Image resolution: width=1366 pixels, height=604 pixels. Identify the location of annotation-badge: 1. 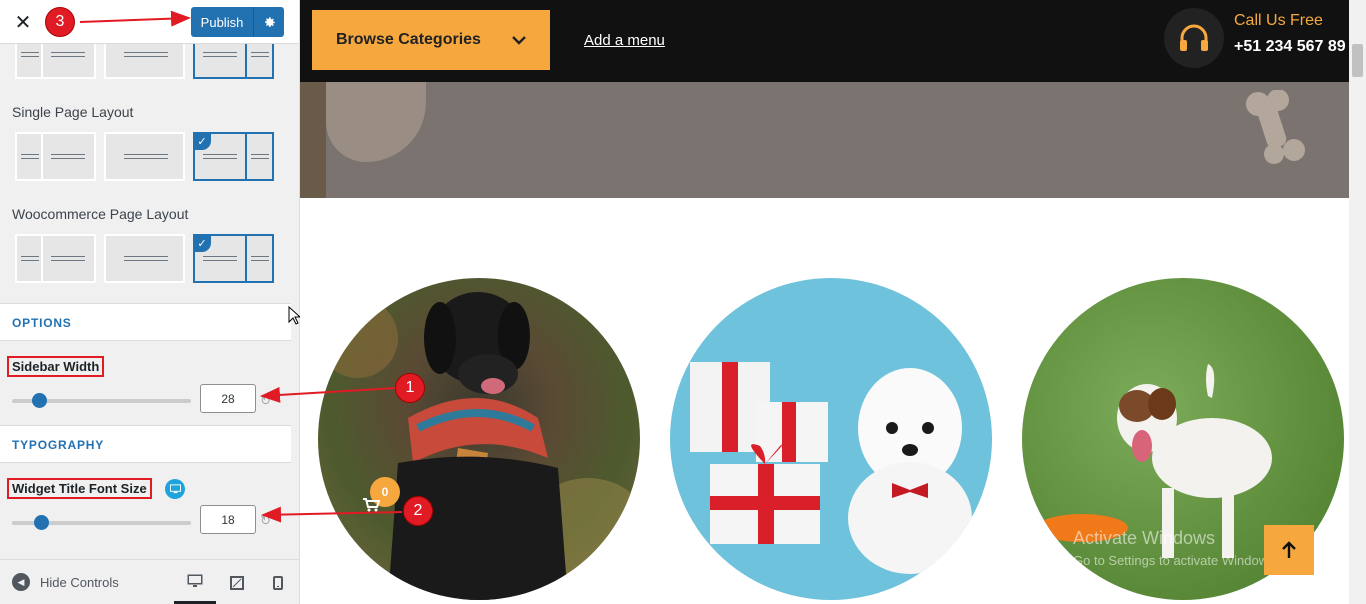
(410, 388).